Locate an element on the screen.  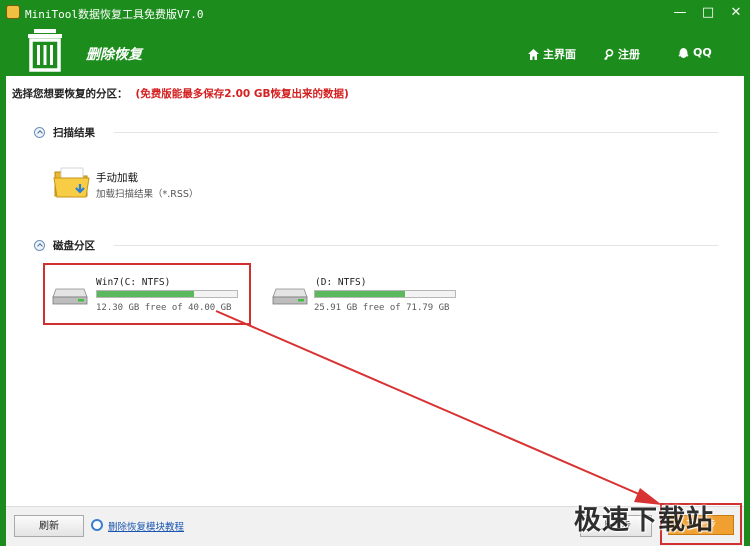
help-icon is located at coordinates (97, 525).